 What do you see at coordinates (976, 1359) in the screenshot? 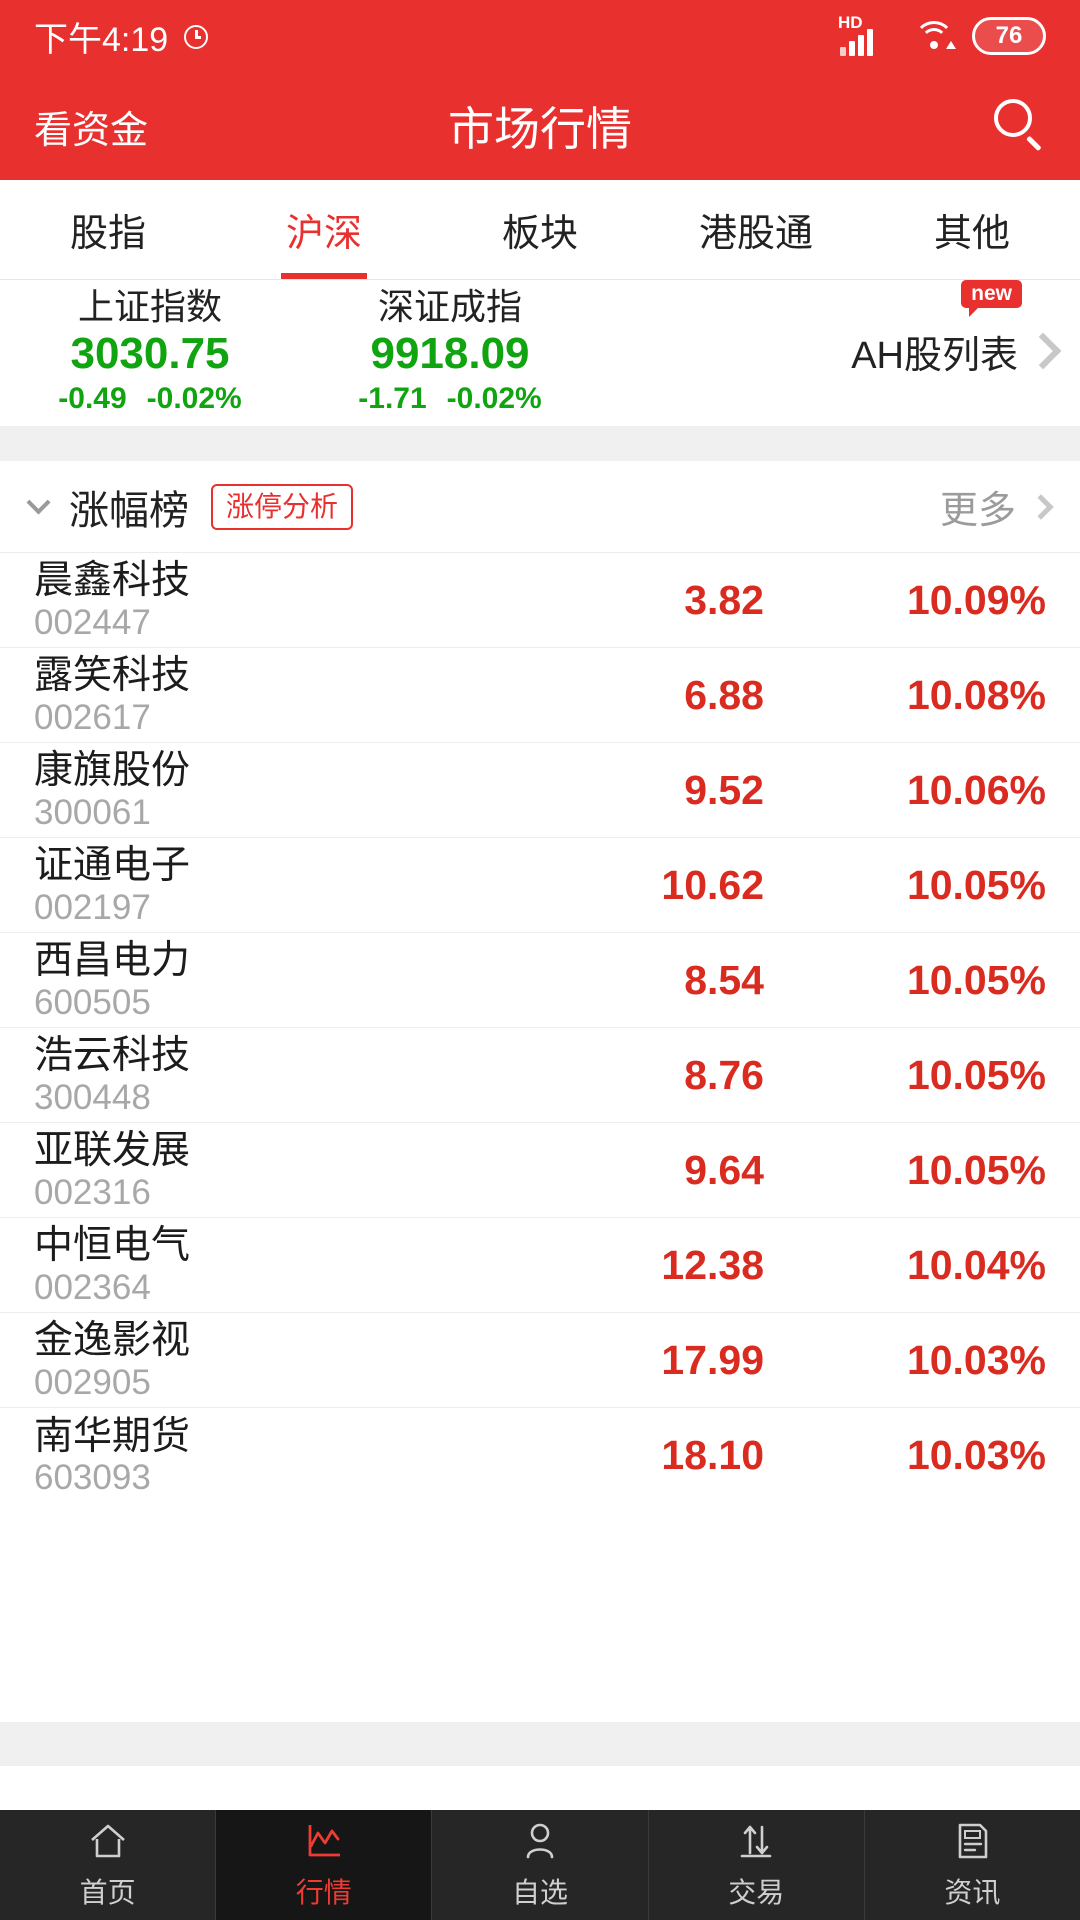
I see `stock-change-pct: 10.03%` at bounding box center [976, 1359].